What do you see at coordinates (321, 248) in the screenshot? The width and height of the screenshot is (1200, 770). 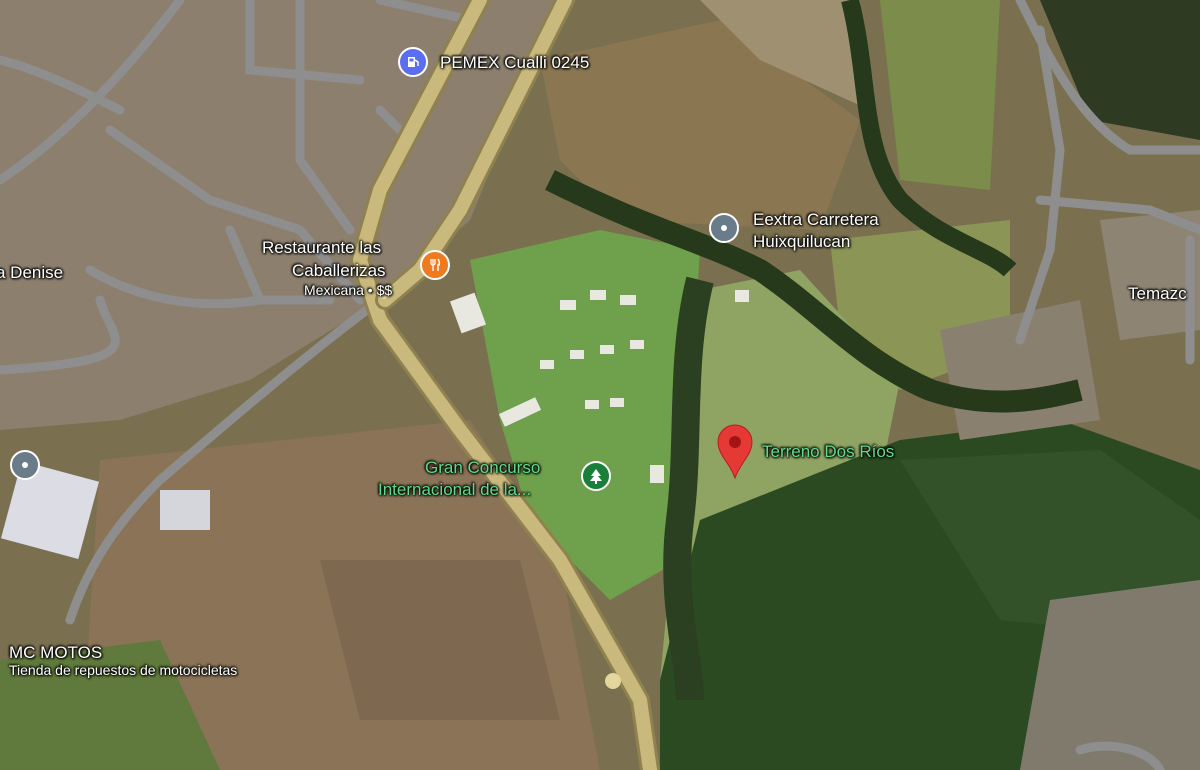 I see `restaurant-label-line1: Restaurante las` at bounding box center [321, 248].